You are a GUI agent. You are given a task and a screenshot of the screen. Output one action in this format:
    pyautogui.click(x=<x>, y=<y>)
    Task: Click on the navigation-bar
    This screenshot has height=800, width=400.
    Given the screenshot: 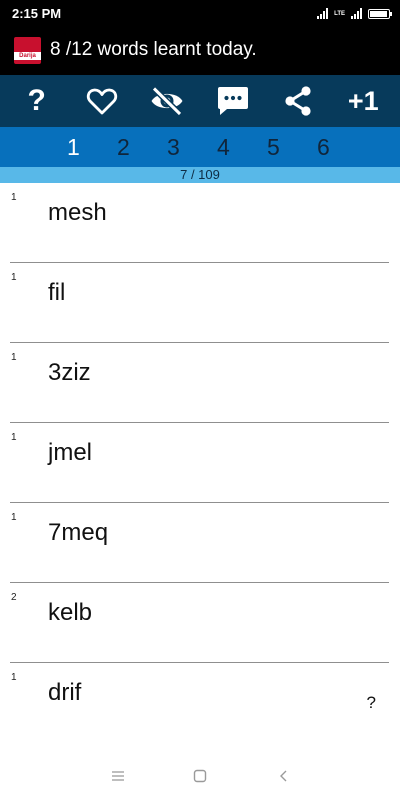 What is the action you would take?
    pyautogui.click(x=200, y=776)
    